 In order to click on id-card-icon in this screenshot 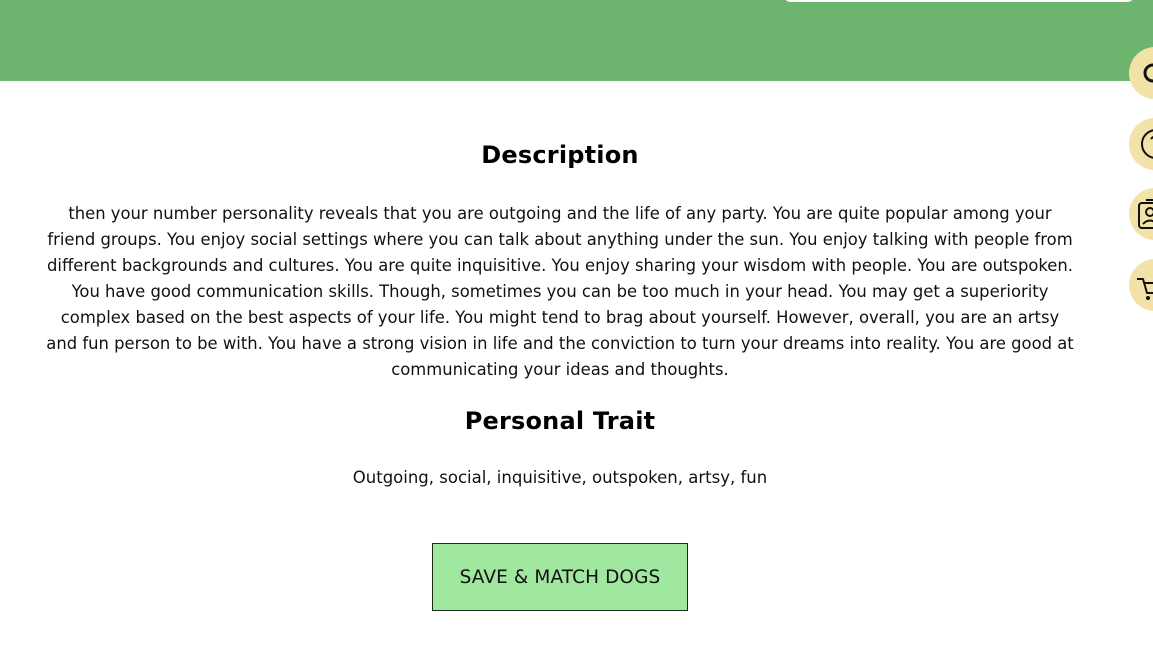, I will do `click(1145, 214)`.